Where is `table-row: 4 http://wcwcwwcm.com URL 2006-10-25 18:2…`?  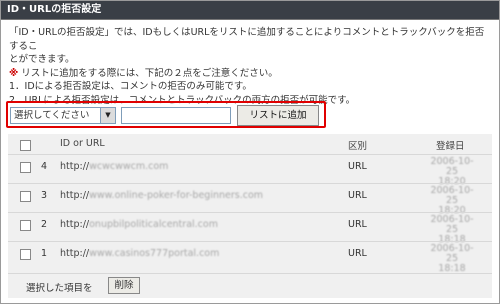 table-row: 4 http://wcwcwwcm.com URL 2006-10-25 18:2… is located at coordinates (250, 170).